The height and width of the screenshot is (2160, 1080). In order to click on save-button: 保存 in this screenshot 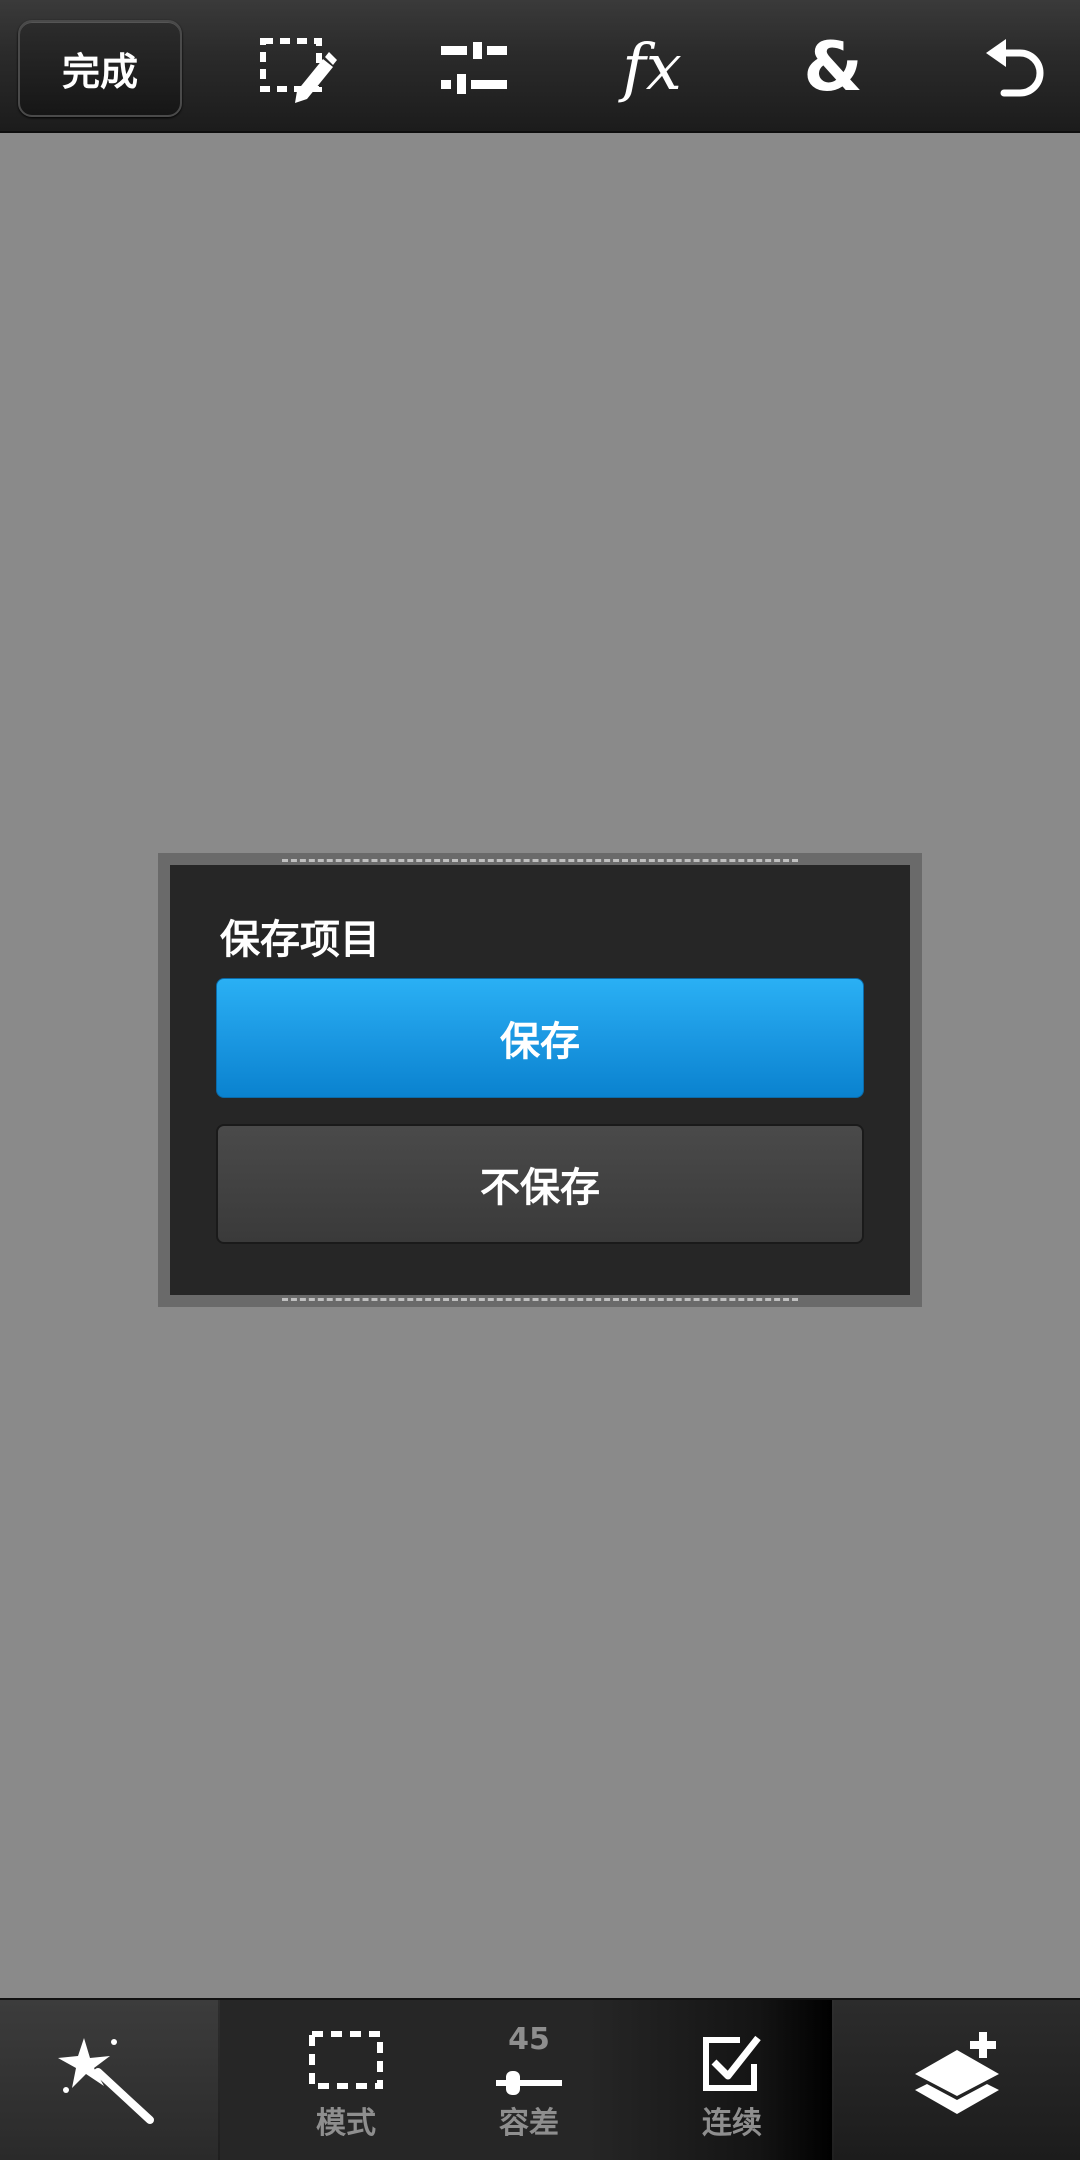, I will do `click(540, 1038)`.